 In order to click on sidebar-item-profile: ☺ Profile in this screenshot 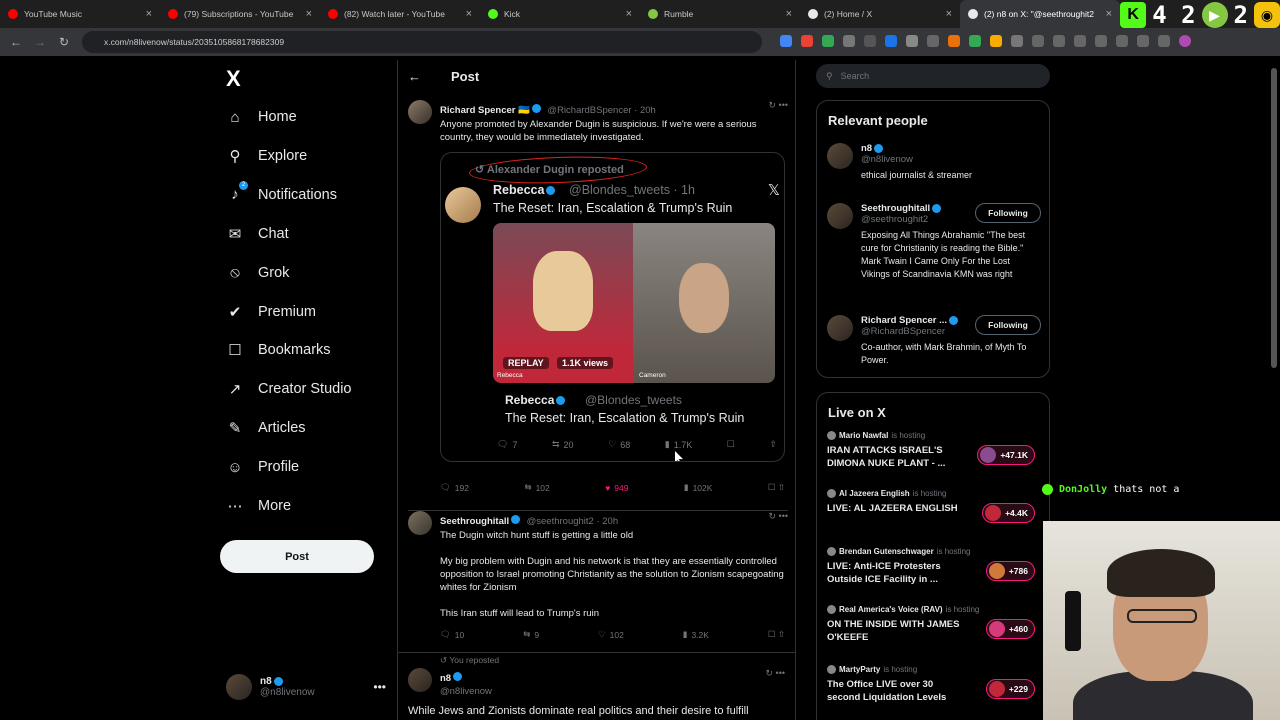, I will do `click(262, 467)`.